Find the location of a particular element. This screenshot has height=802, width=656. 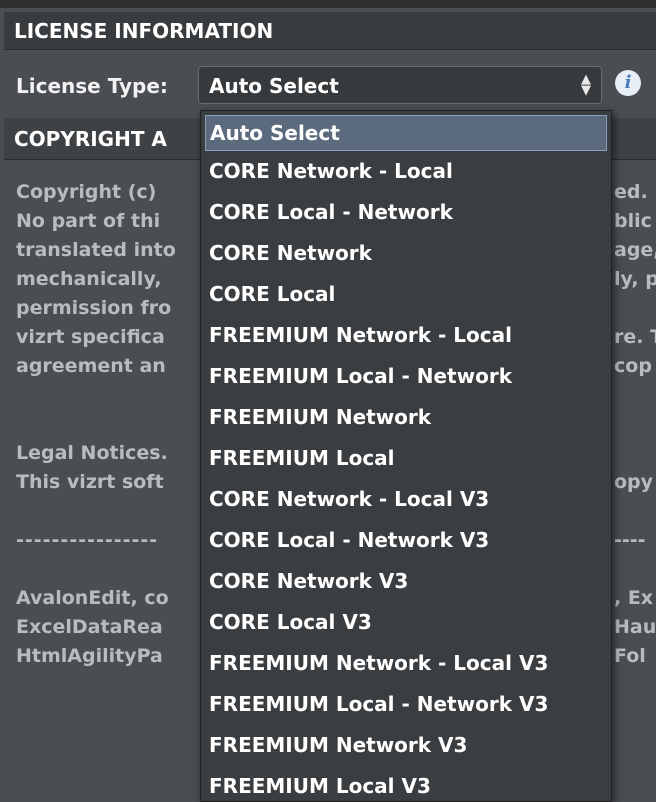

dropdown-option: CORE Local is located at coordinates (406, 294).